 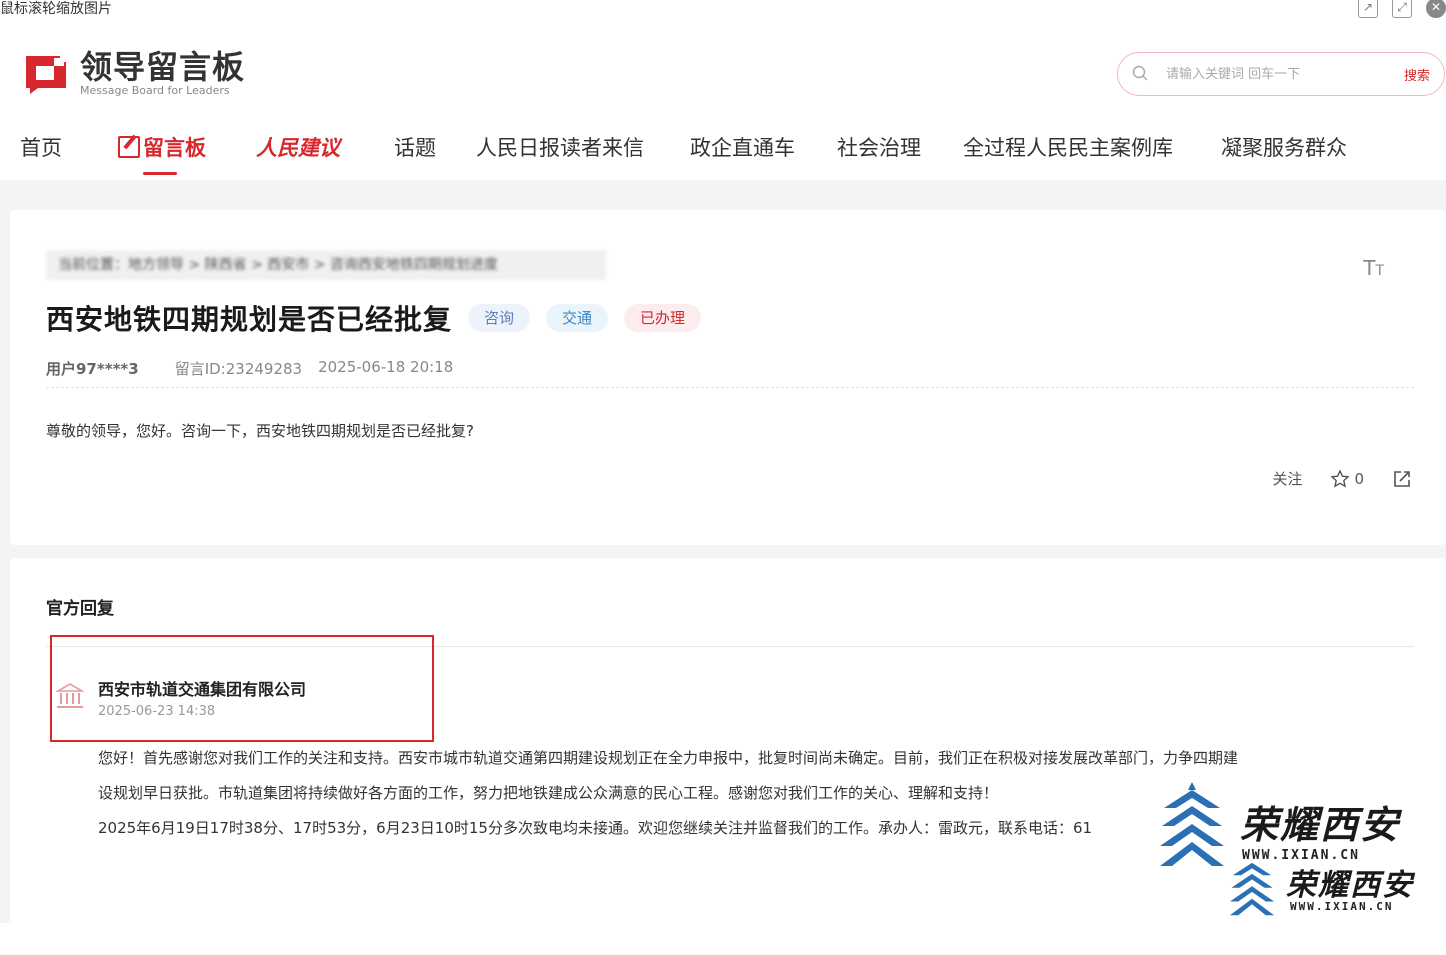 What do you see at coordinates (80, 609) in the screenshot?
I see `reply-section-title: 官方回复` at bounding box center [80, 609].